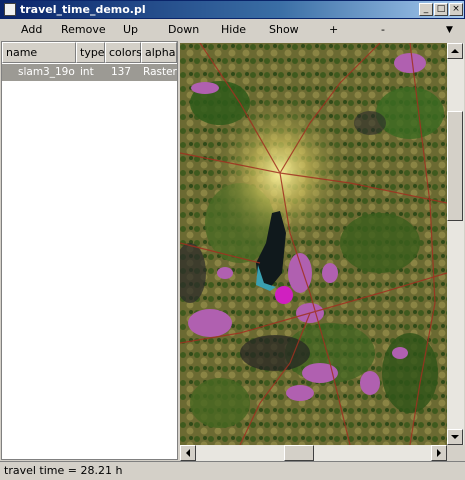  What do you see at coordinates (441, 9) in the screenshot?
I see `maximize-button: □` at bounding box center [441, 9].